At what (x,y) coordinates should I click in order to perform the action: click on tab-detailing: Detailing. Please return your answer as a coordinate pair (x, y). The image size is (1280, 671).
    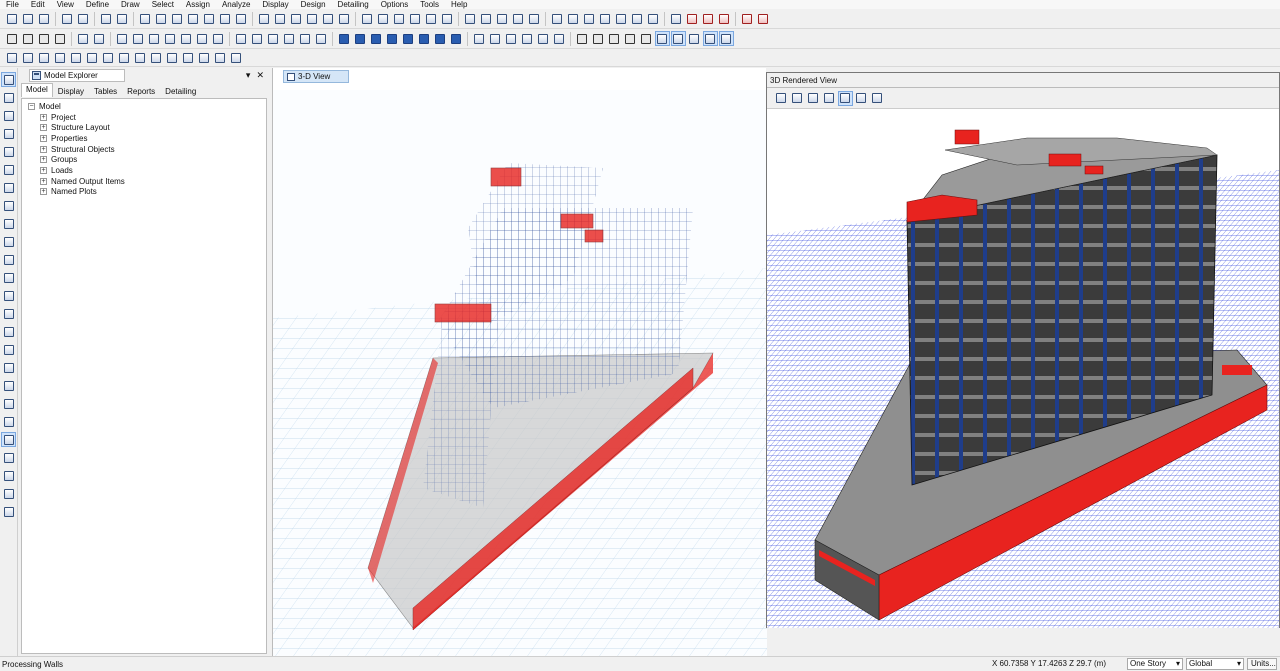
    Looking at the image, I should click on (180, 91).